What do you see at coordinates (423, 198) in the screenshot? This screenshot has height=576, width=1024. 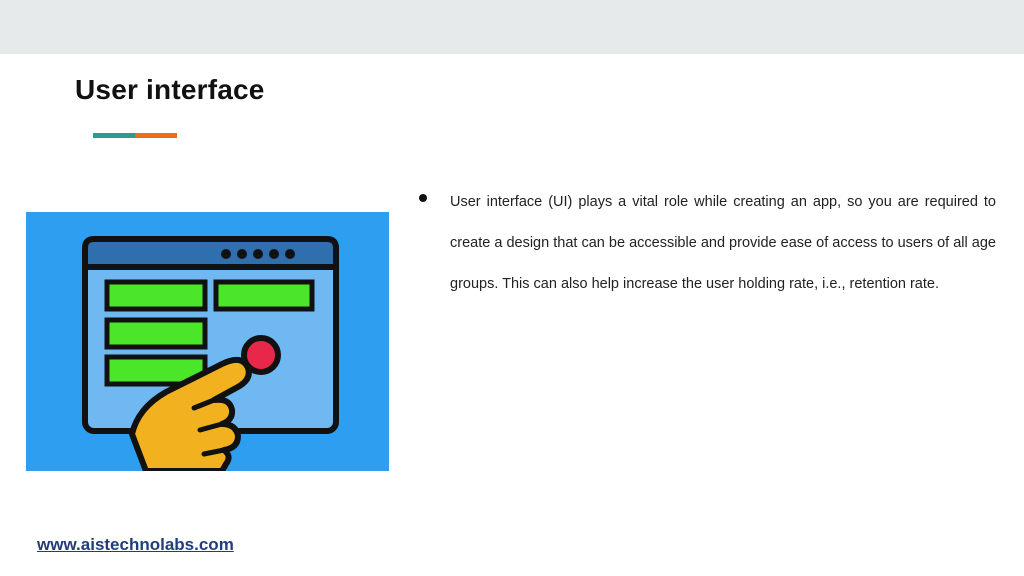 I see `bullet-dot-icon` at bounding box center [423, 198].